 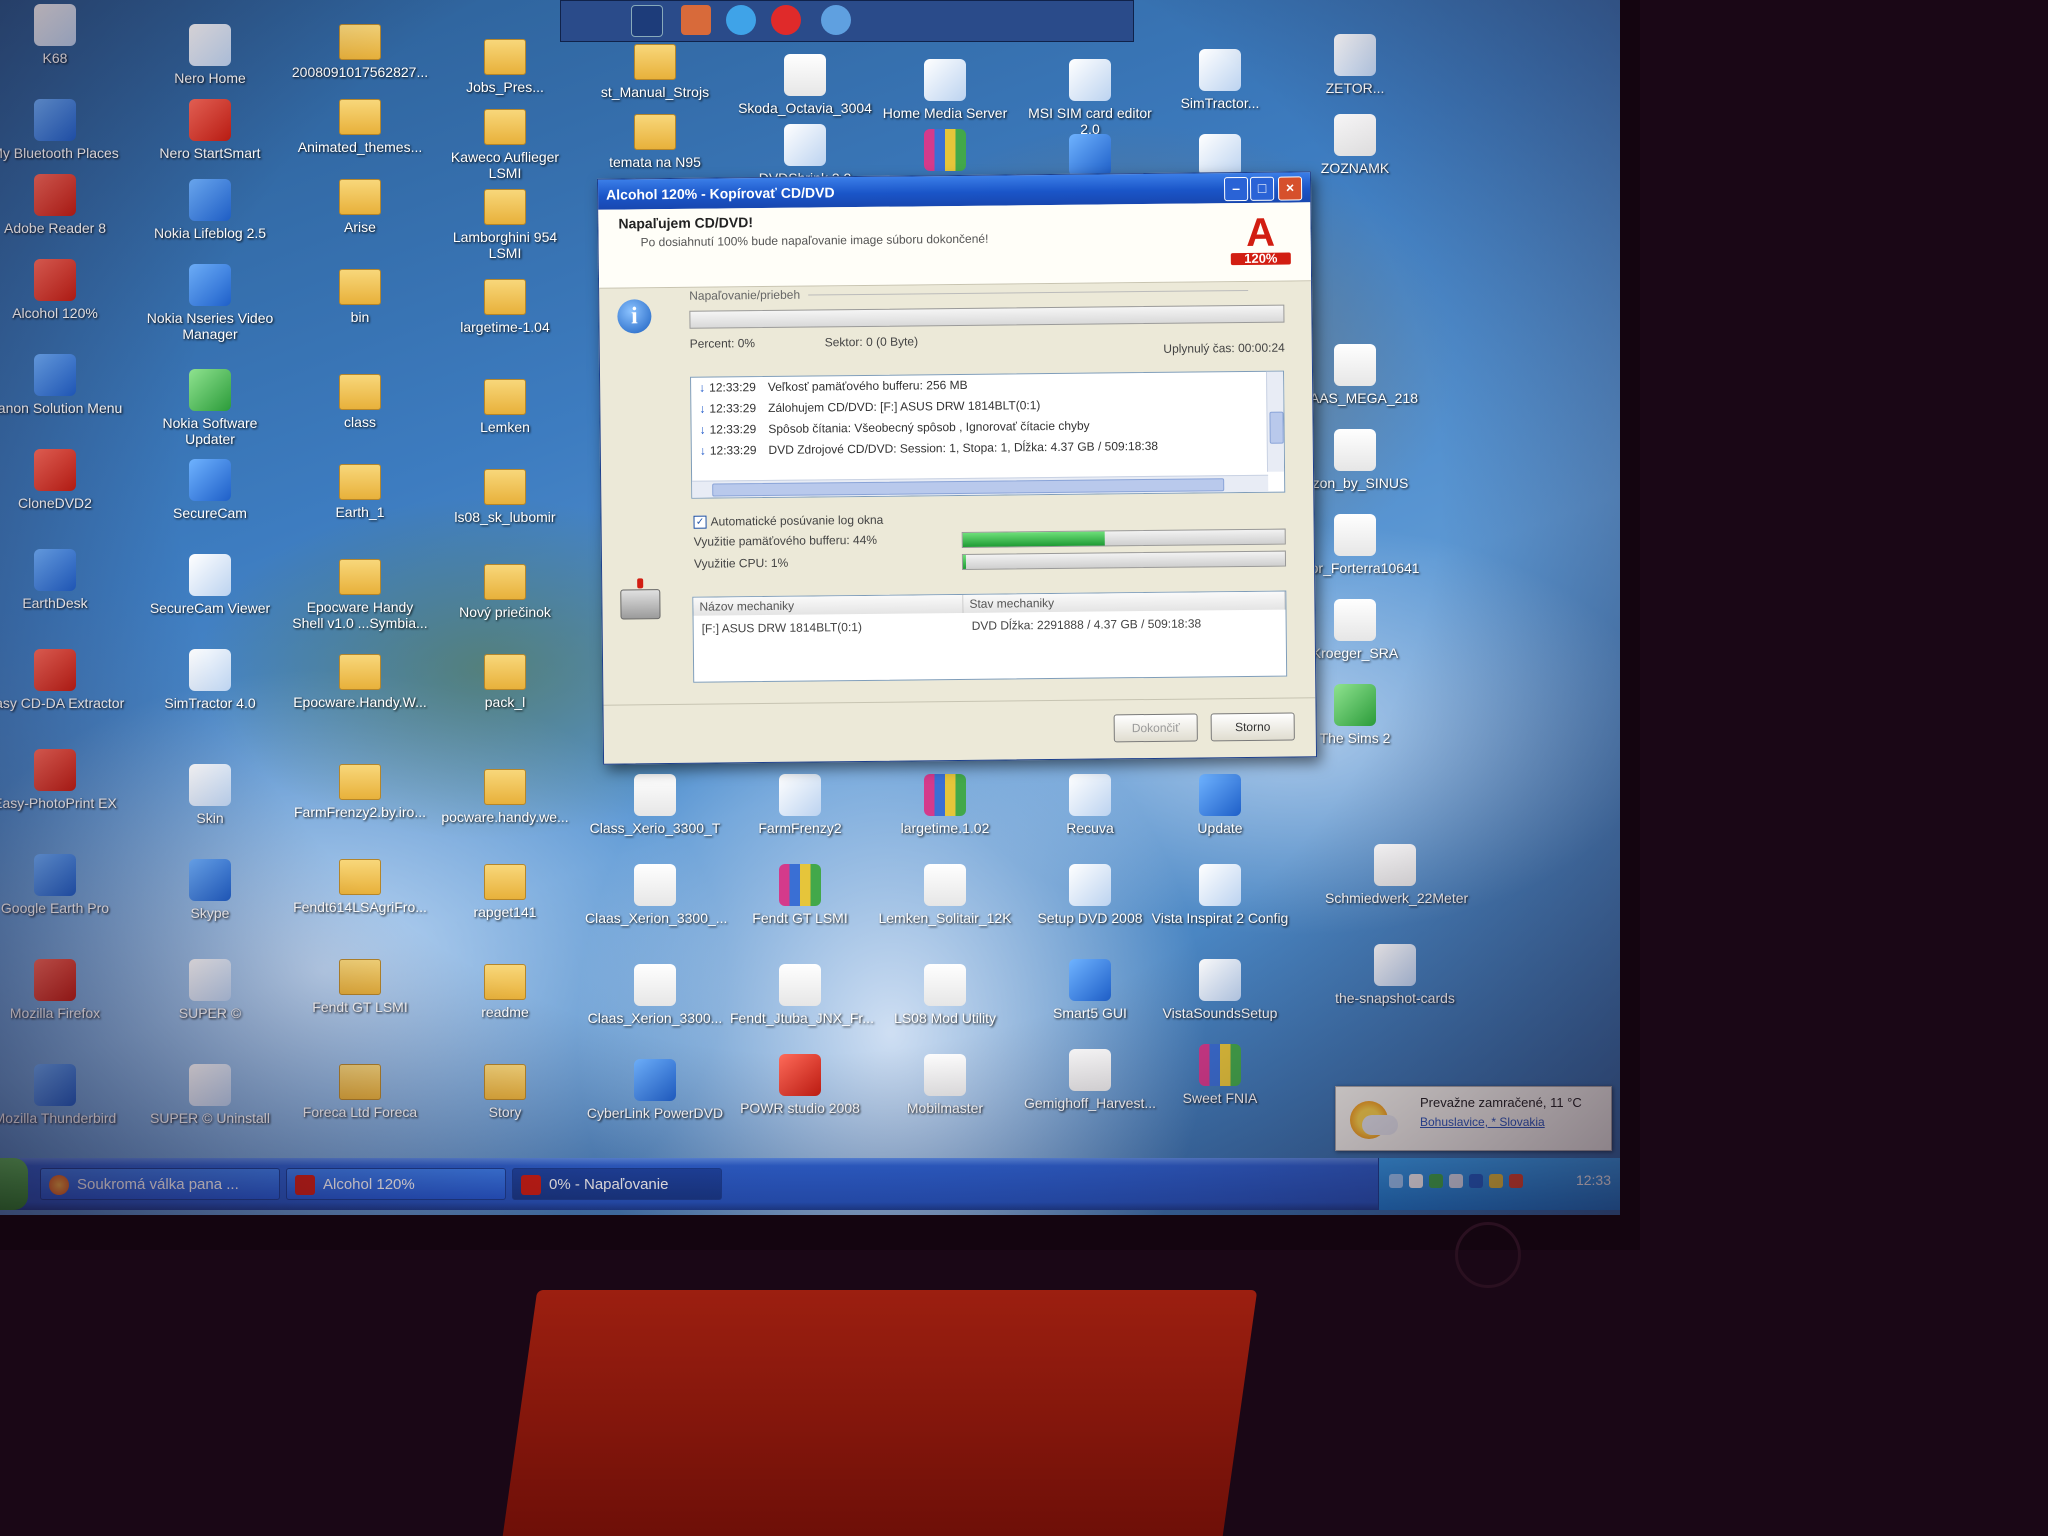 What do you see at coordinates (1220, 895) in the screenshot?
I see `desktop-icon: Vista Inspirat 2 Config` at bounding box center [1220, 895].